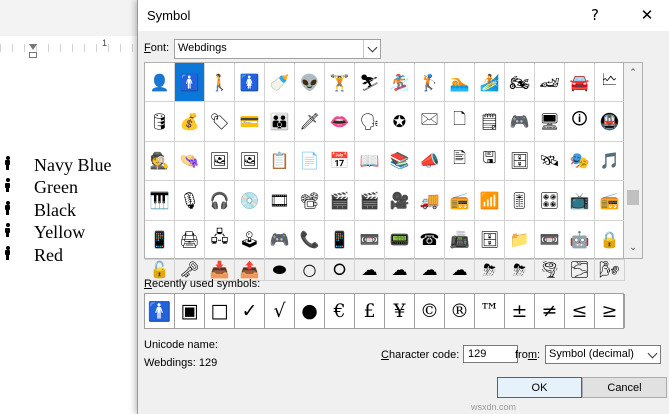 The height and width of the screenshot is (414, 669). Describe the element at coordinates (340, 270) in the screenshot. I see `symbol-cell: ⭘` at that location.